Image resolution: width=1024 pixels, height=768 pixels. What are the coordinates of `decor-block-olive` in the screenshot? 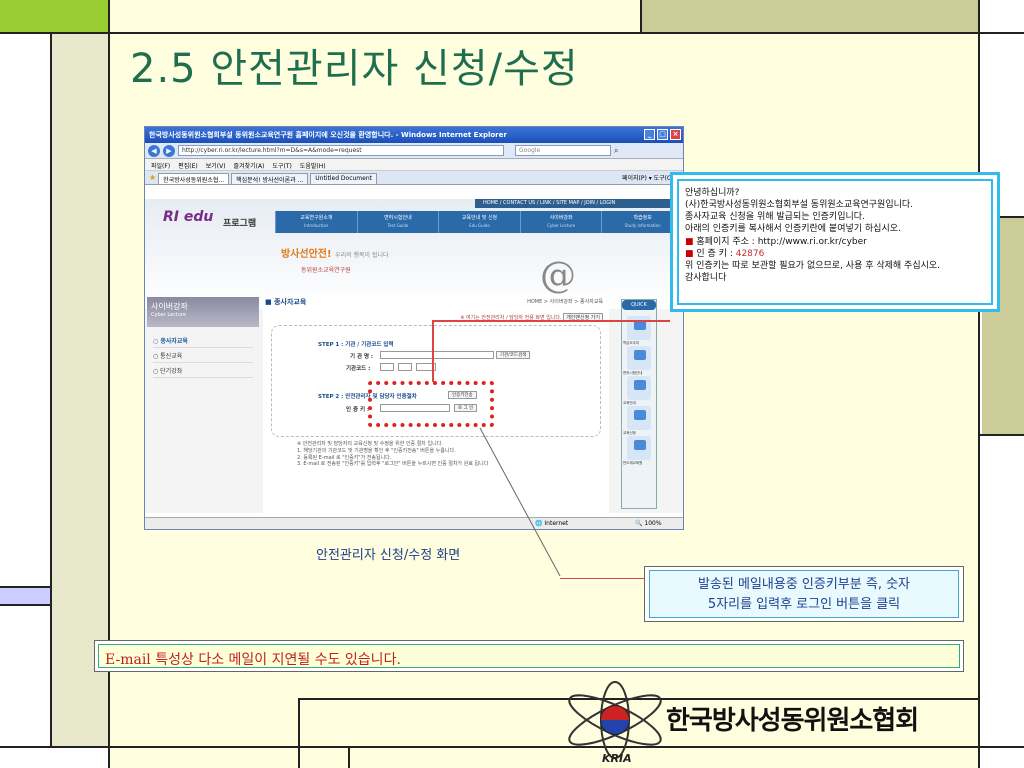 It's located at (811, 16).